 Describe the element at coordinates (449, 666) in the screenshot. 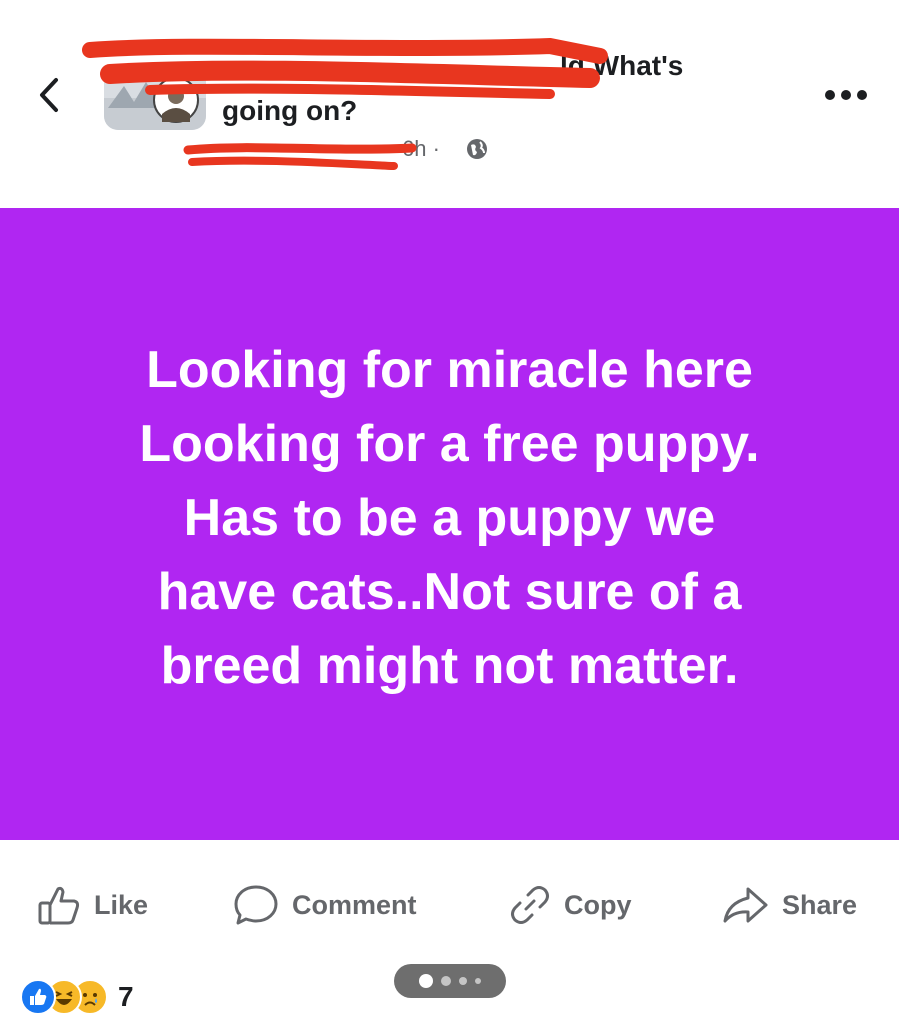

I see `post-text-line: breed might not matter.` at that location.